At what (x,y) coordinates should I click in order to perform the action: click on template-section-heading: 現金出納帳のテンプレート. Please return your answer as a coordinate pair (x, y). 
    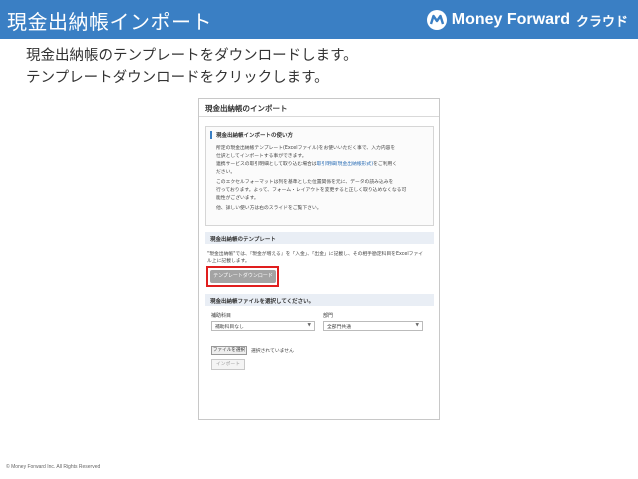
    Looking at the image, I should click on (319, 238).